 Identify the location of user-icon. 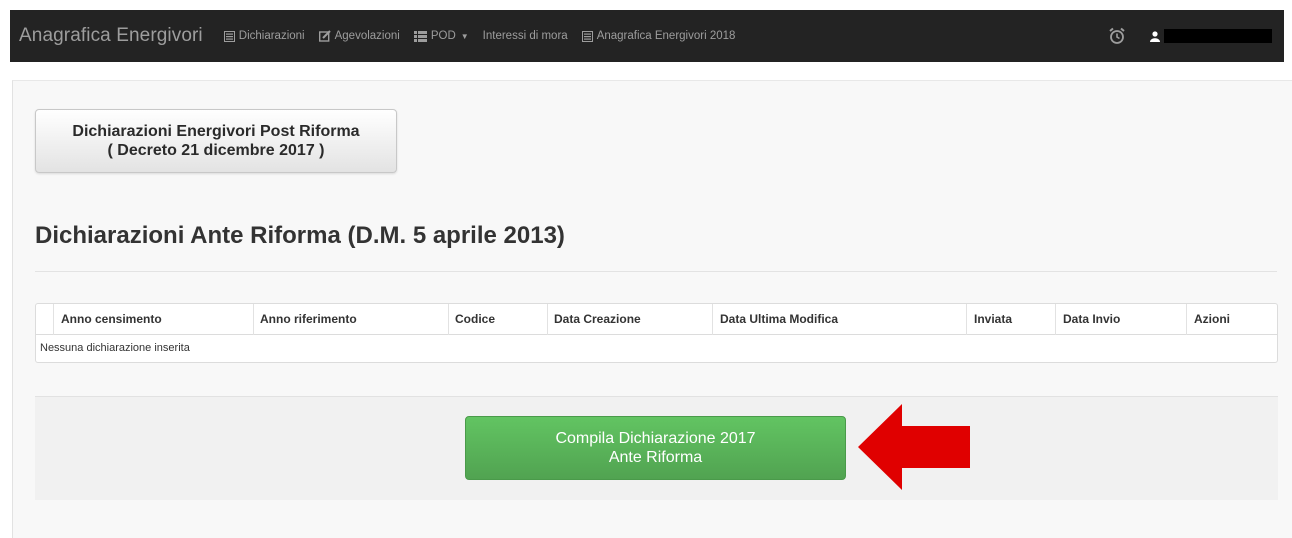
(1155, 36).